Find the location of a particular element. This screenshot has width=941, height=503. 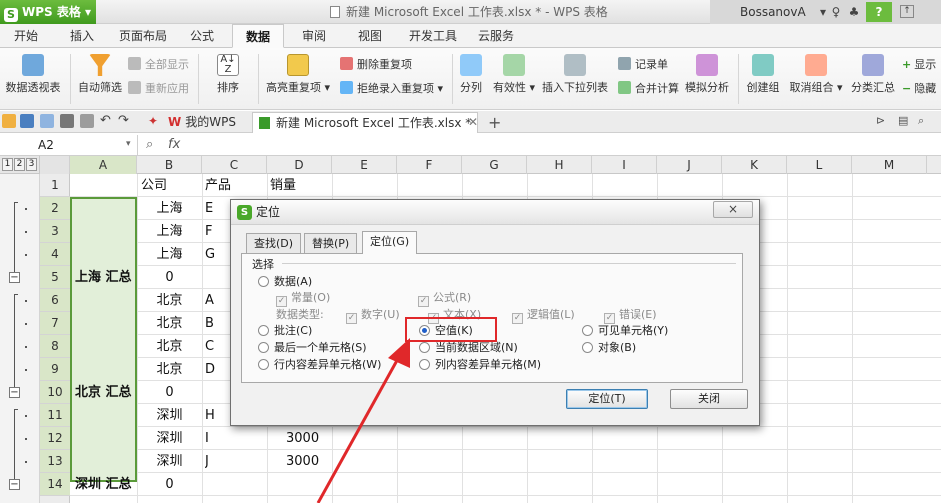

skin-icon: ♀ is located at coordinates (836, 12).